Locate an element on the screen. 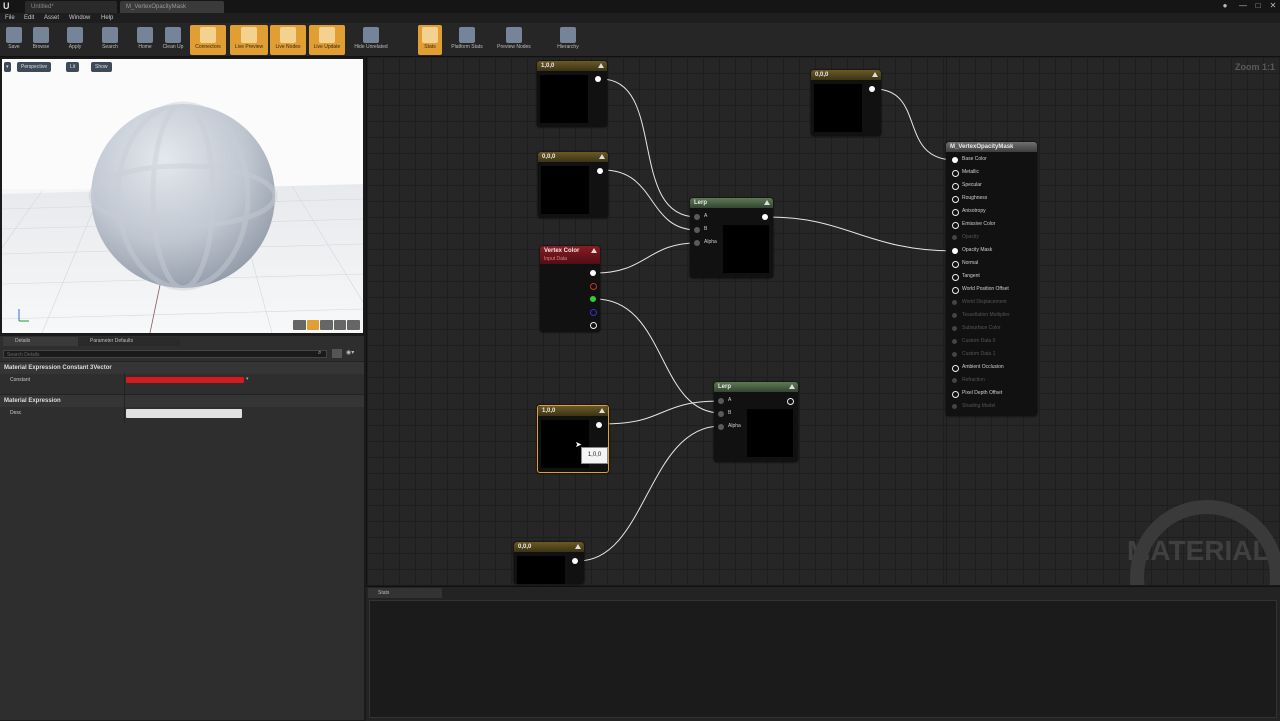 This screenshot has height=721, width=1280. view-options-icon is located at coordinates (337, 353).